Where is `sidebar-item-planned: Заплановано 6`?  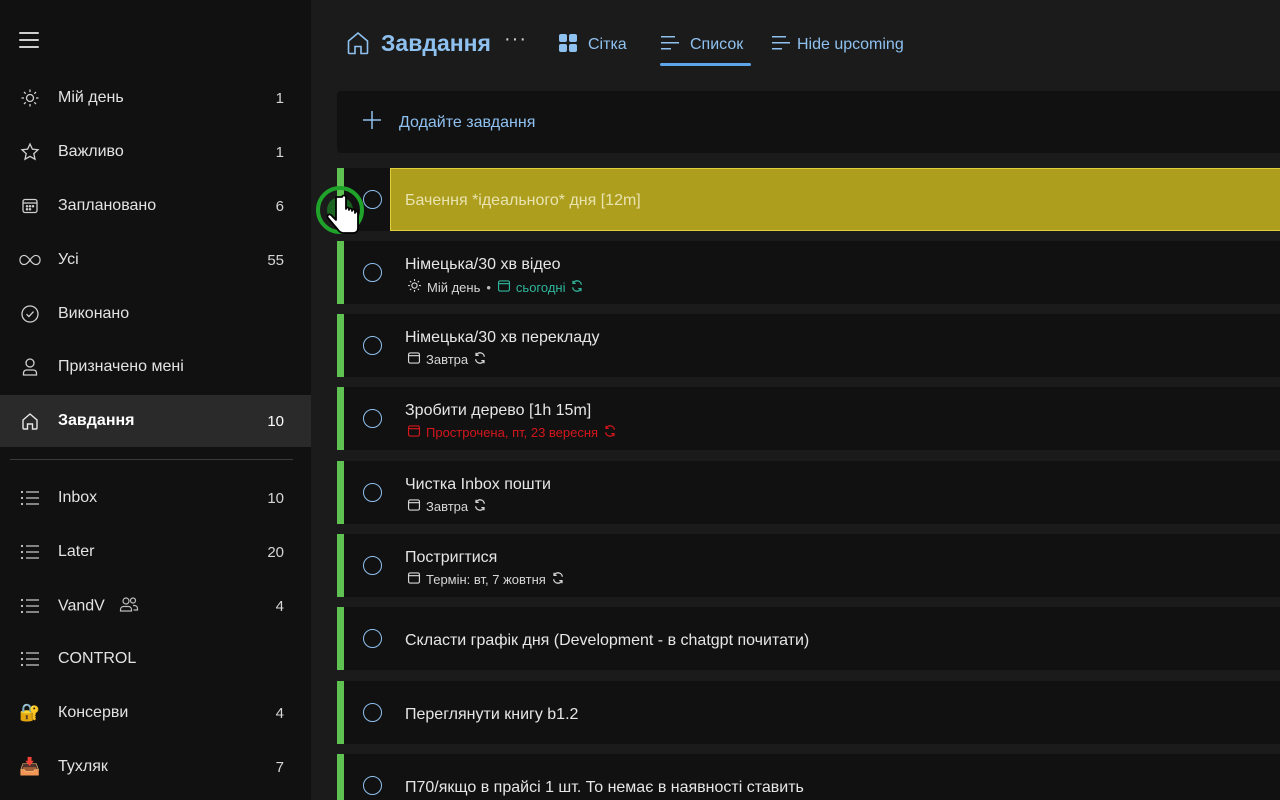
sidebar-item-planned: Заплановано 6 is located at coordinates (155, 206).